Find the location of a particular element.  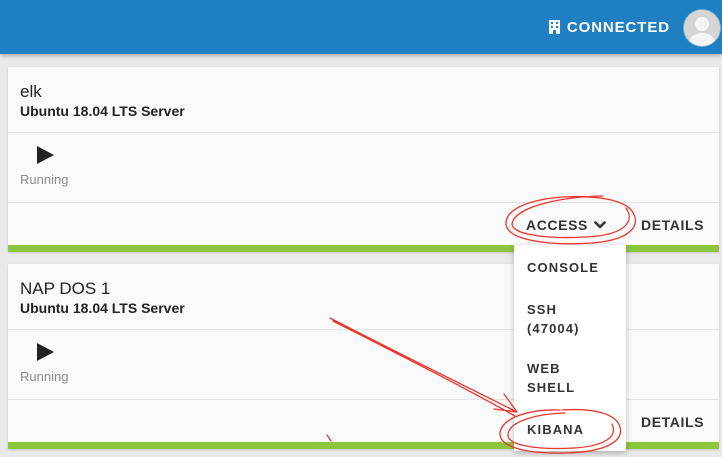

menu-item-console: CONSOLE is located at coordinates (563, 267).